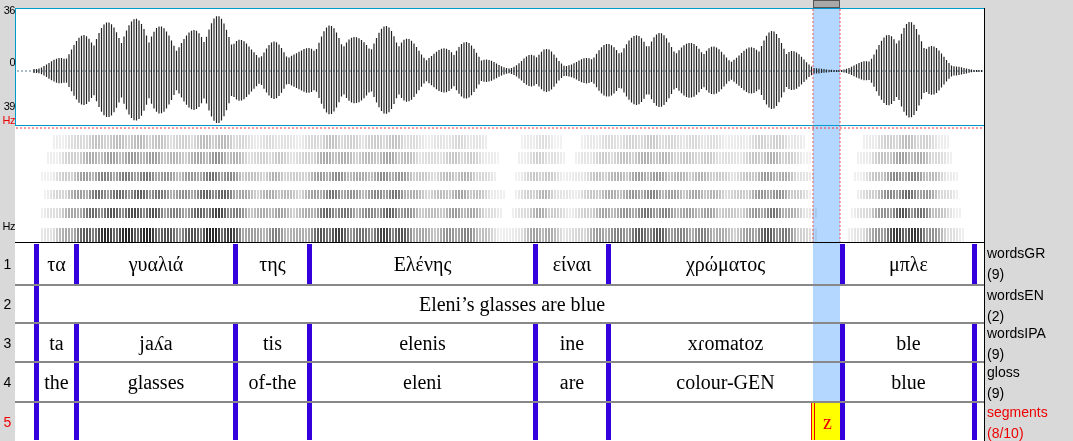 This screenshot has height=441, width=1073. I want to click on tier-number: 2, so click(7, 304).